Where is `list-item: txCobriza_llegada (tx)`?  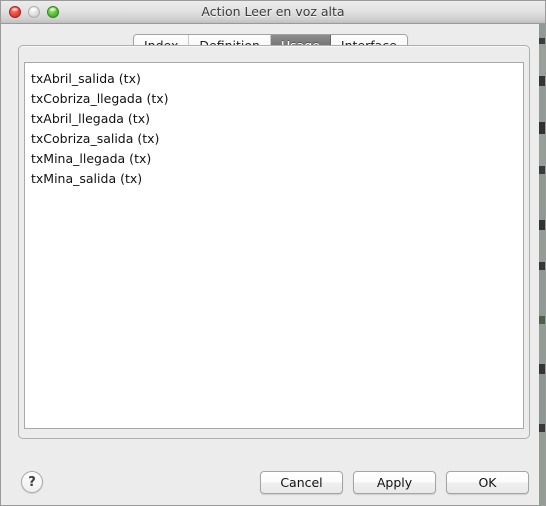
list-item: txCobriza_llegada (tx) is located at coordinates (274, 99).